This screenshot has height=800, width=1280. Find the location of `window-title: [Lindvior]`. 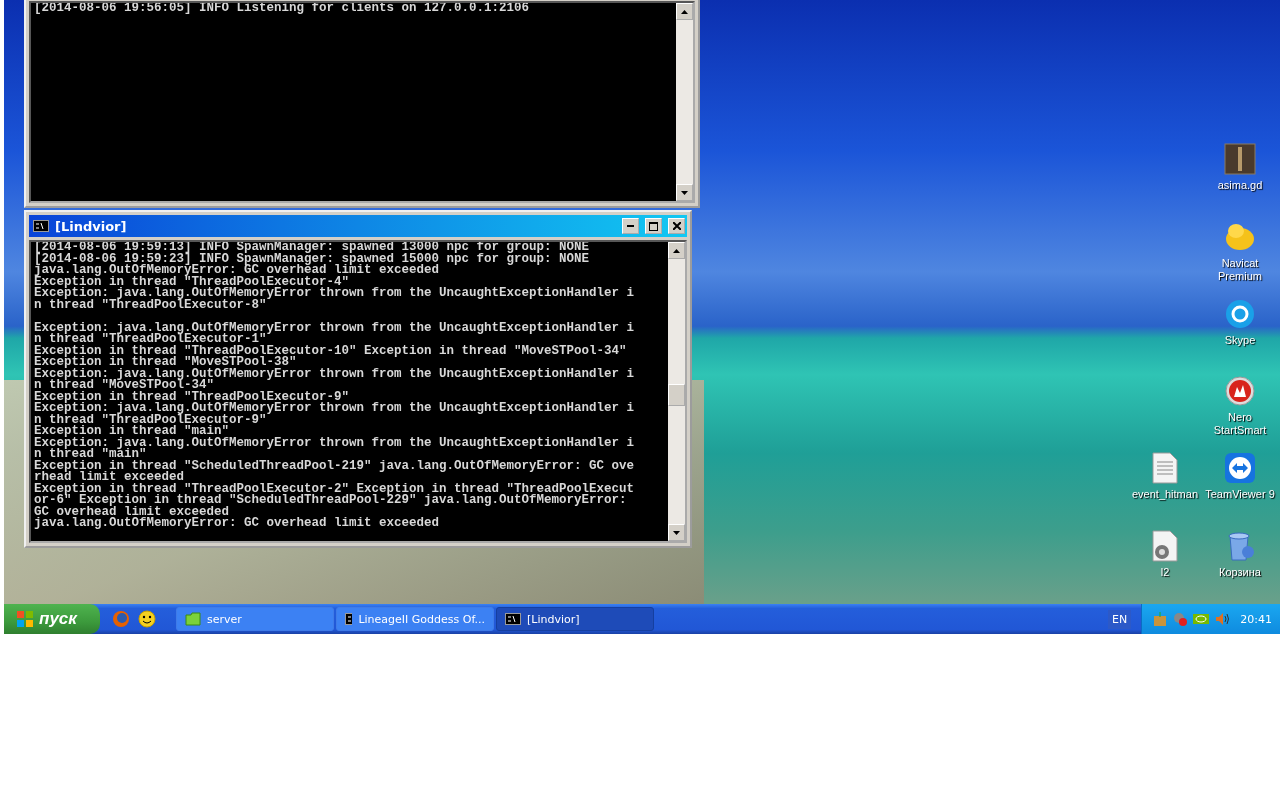

window-title: [Lindvior] is located at coordinates (91, 226).